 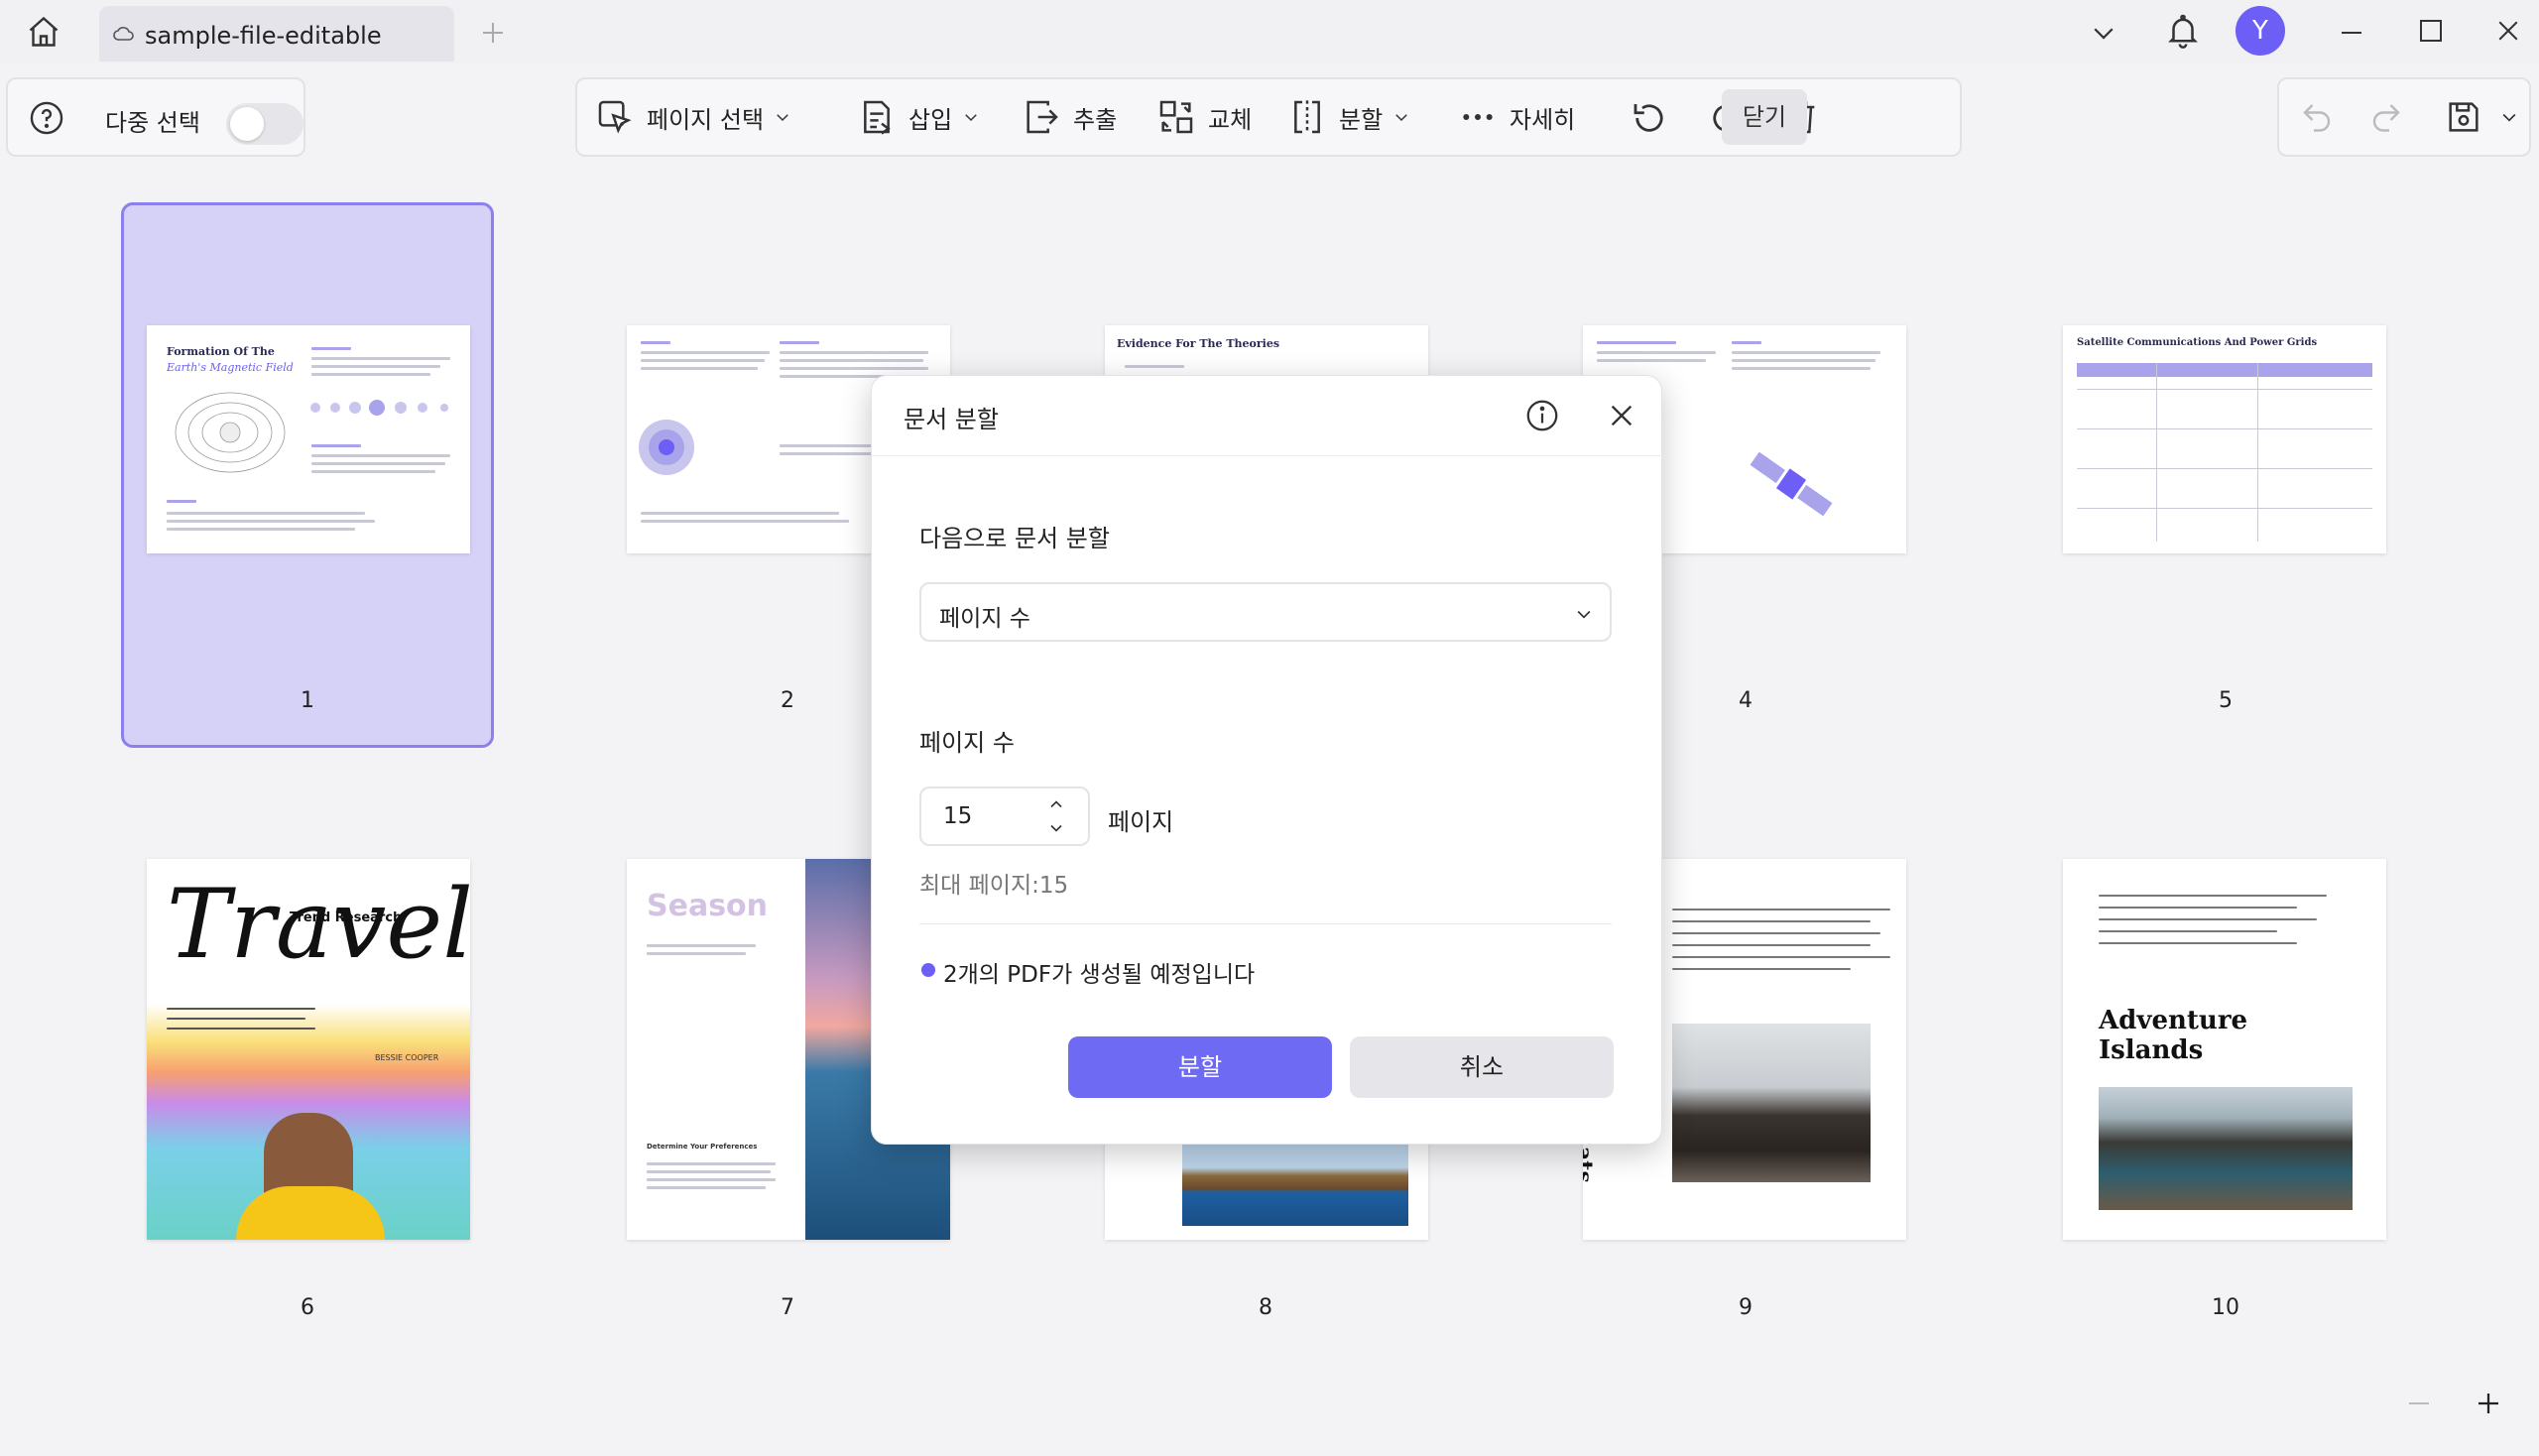 What do you see at coordinates (1543, 119) in the screenshot?
I see `more-label: 자세히` at bounding box center [1543, 119].